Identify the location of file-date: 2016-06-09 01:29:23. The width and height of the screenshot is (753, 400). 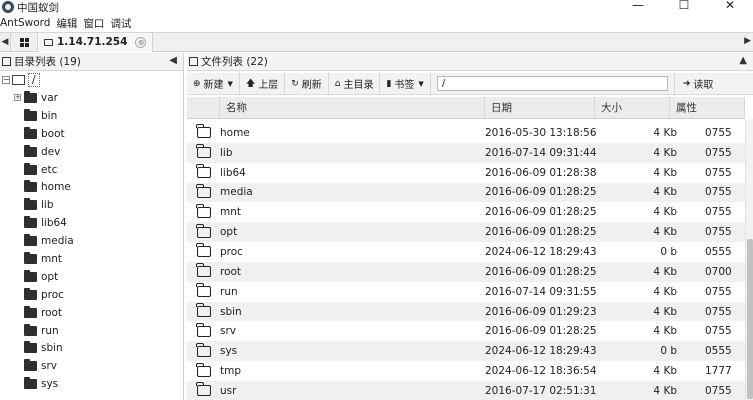
(541, 311).